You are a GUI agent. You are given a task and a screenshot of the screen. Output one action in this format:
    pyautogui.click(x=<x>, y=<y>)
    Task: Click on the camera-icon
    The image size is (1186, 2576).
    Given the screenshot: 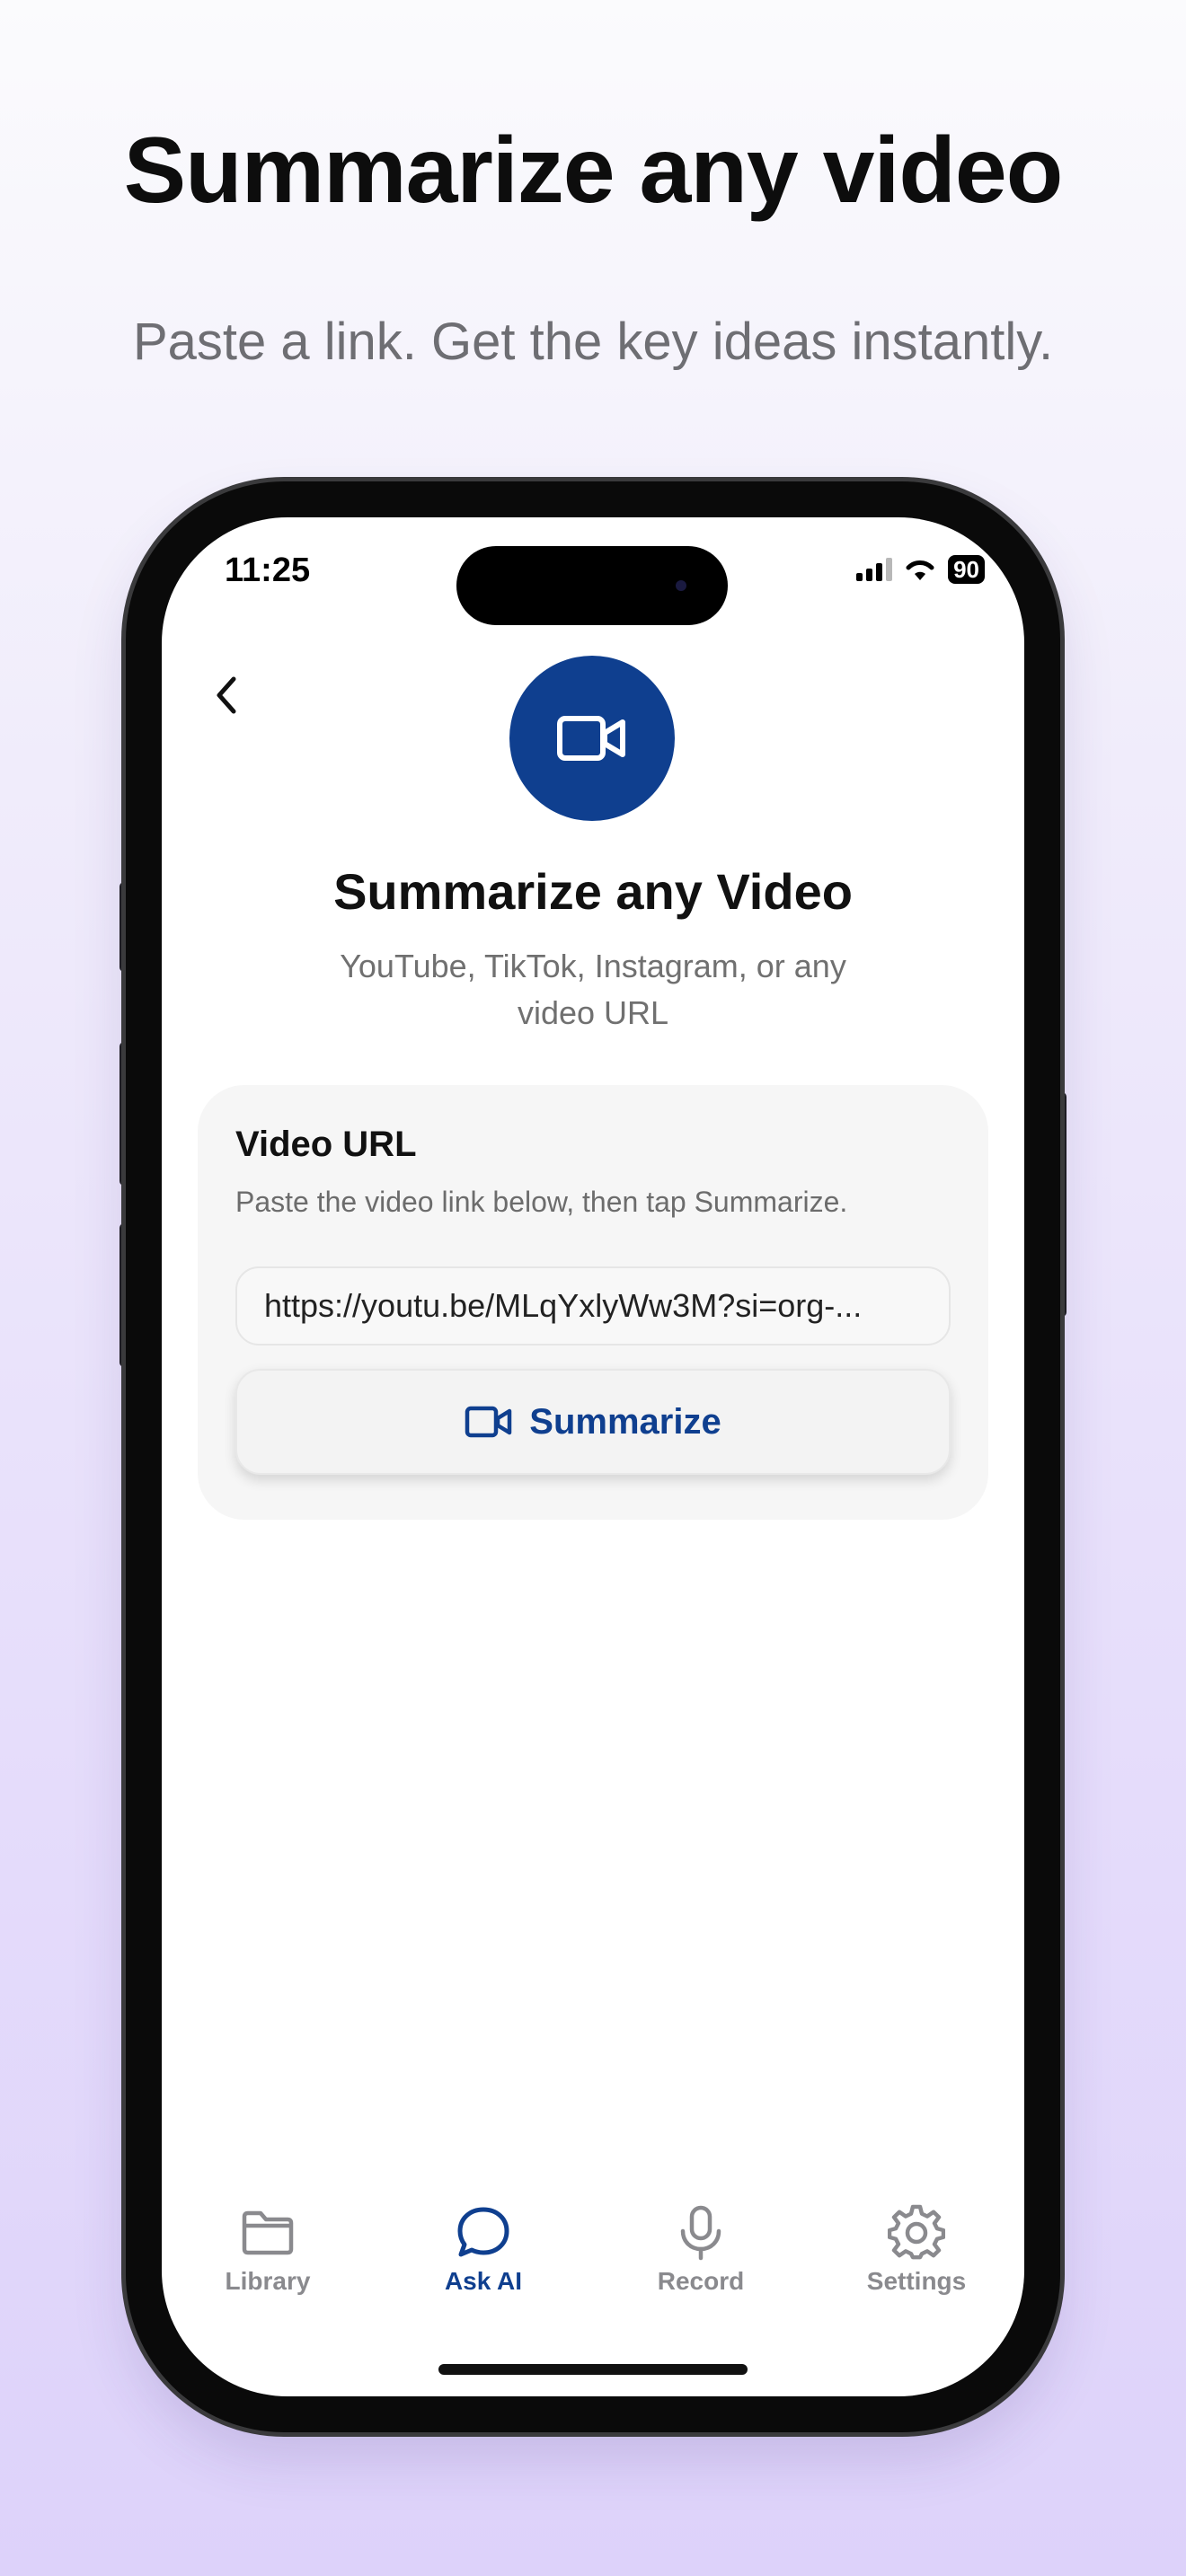 What is the action you would take?
    pyautogui.click(x=681, y=585)
    